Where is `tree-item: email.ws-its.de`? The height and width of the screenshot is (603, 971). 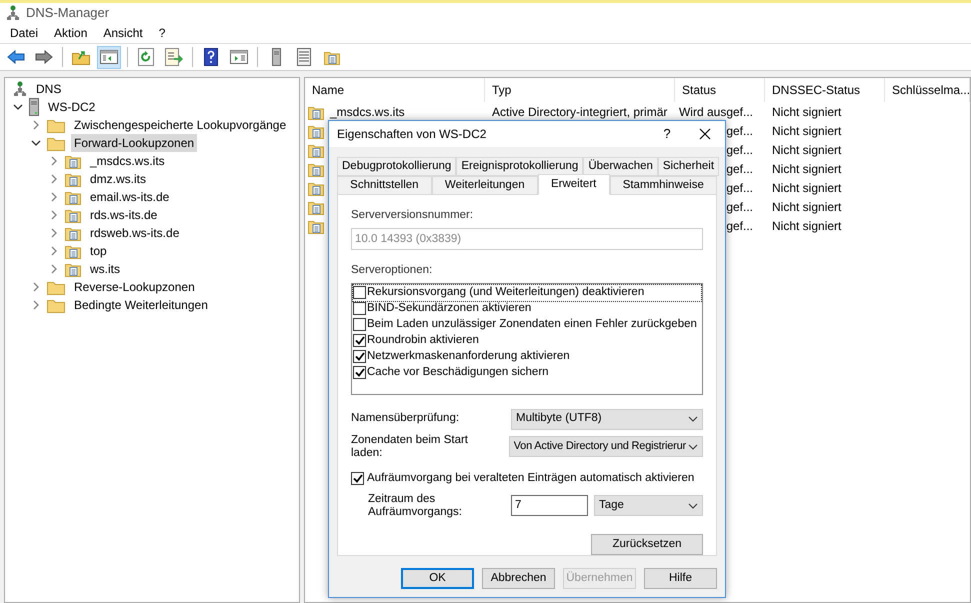
tree-item: email.ws-its.de is located at coordinates (129, 197).